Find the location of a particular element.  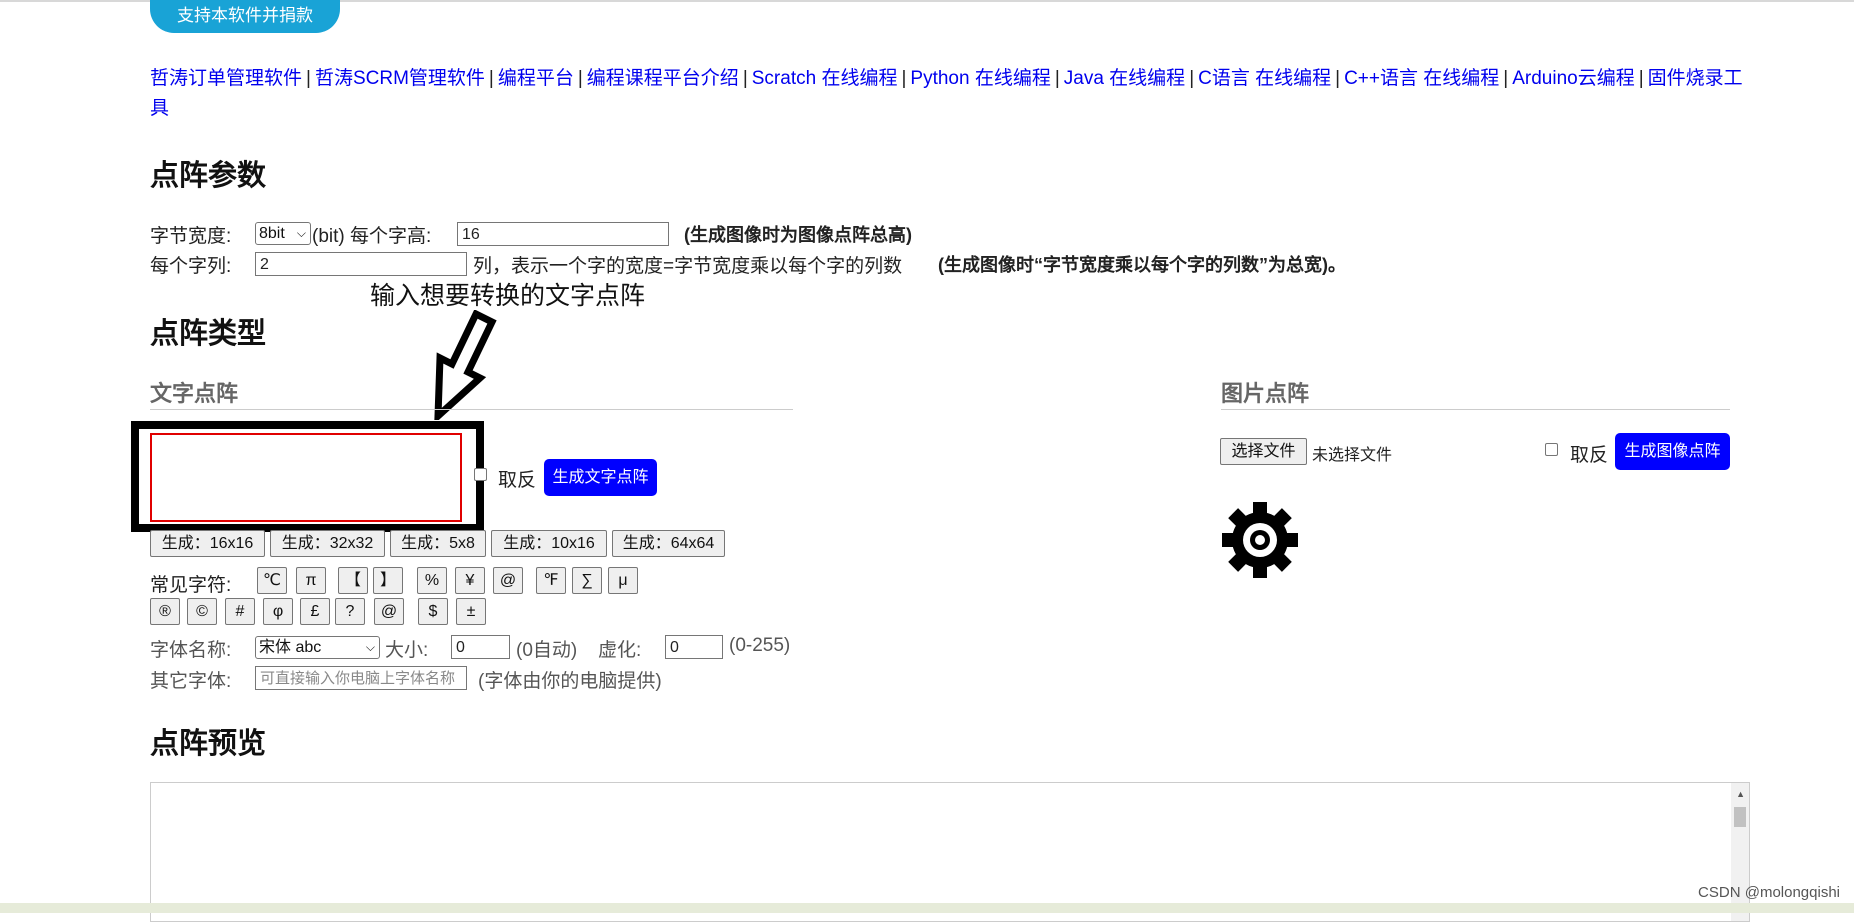

nav-link: Scratch 在线编程 is located at coordinates (825, 78).